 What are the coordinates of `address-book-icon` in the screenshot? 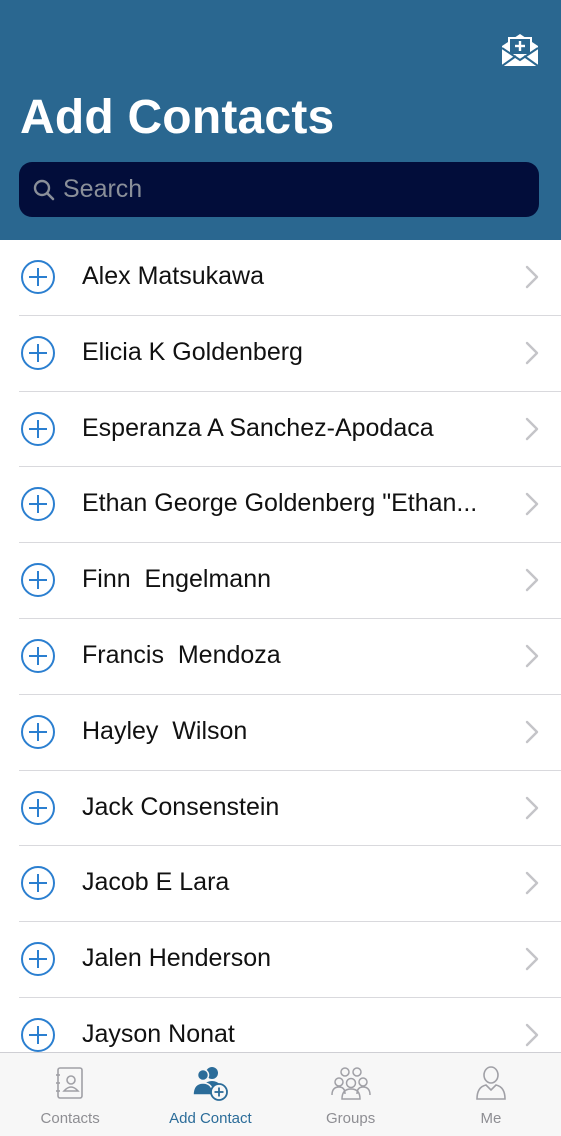 It's located at (70, 1083).